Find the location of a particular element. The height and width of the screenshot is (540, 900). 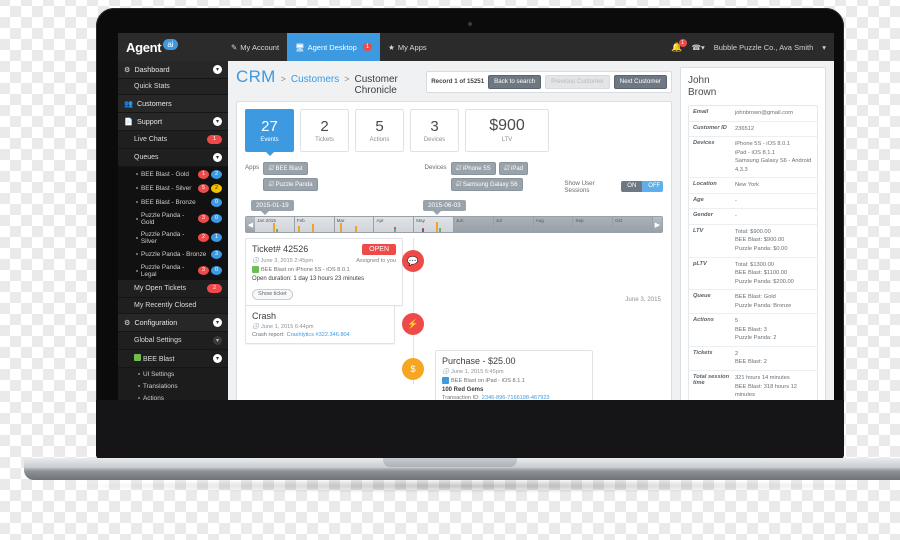

show-ticket-button: Show ticket is located at coordinates (272, 294).